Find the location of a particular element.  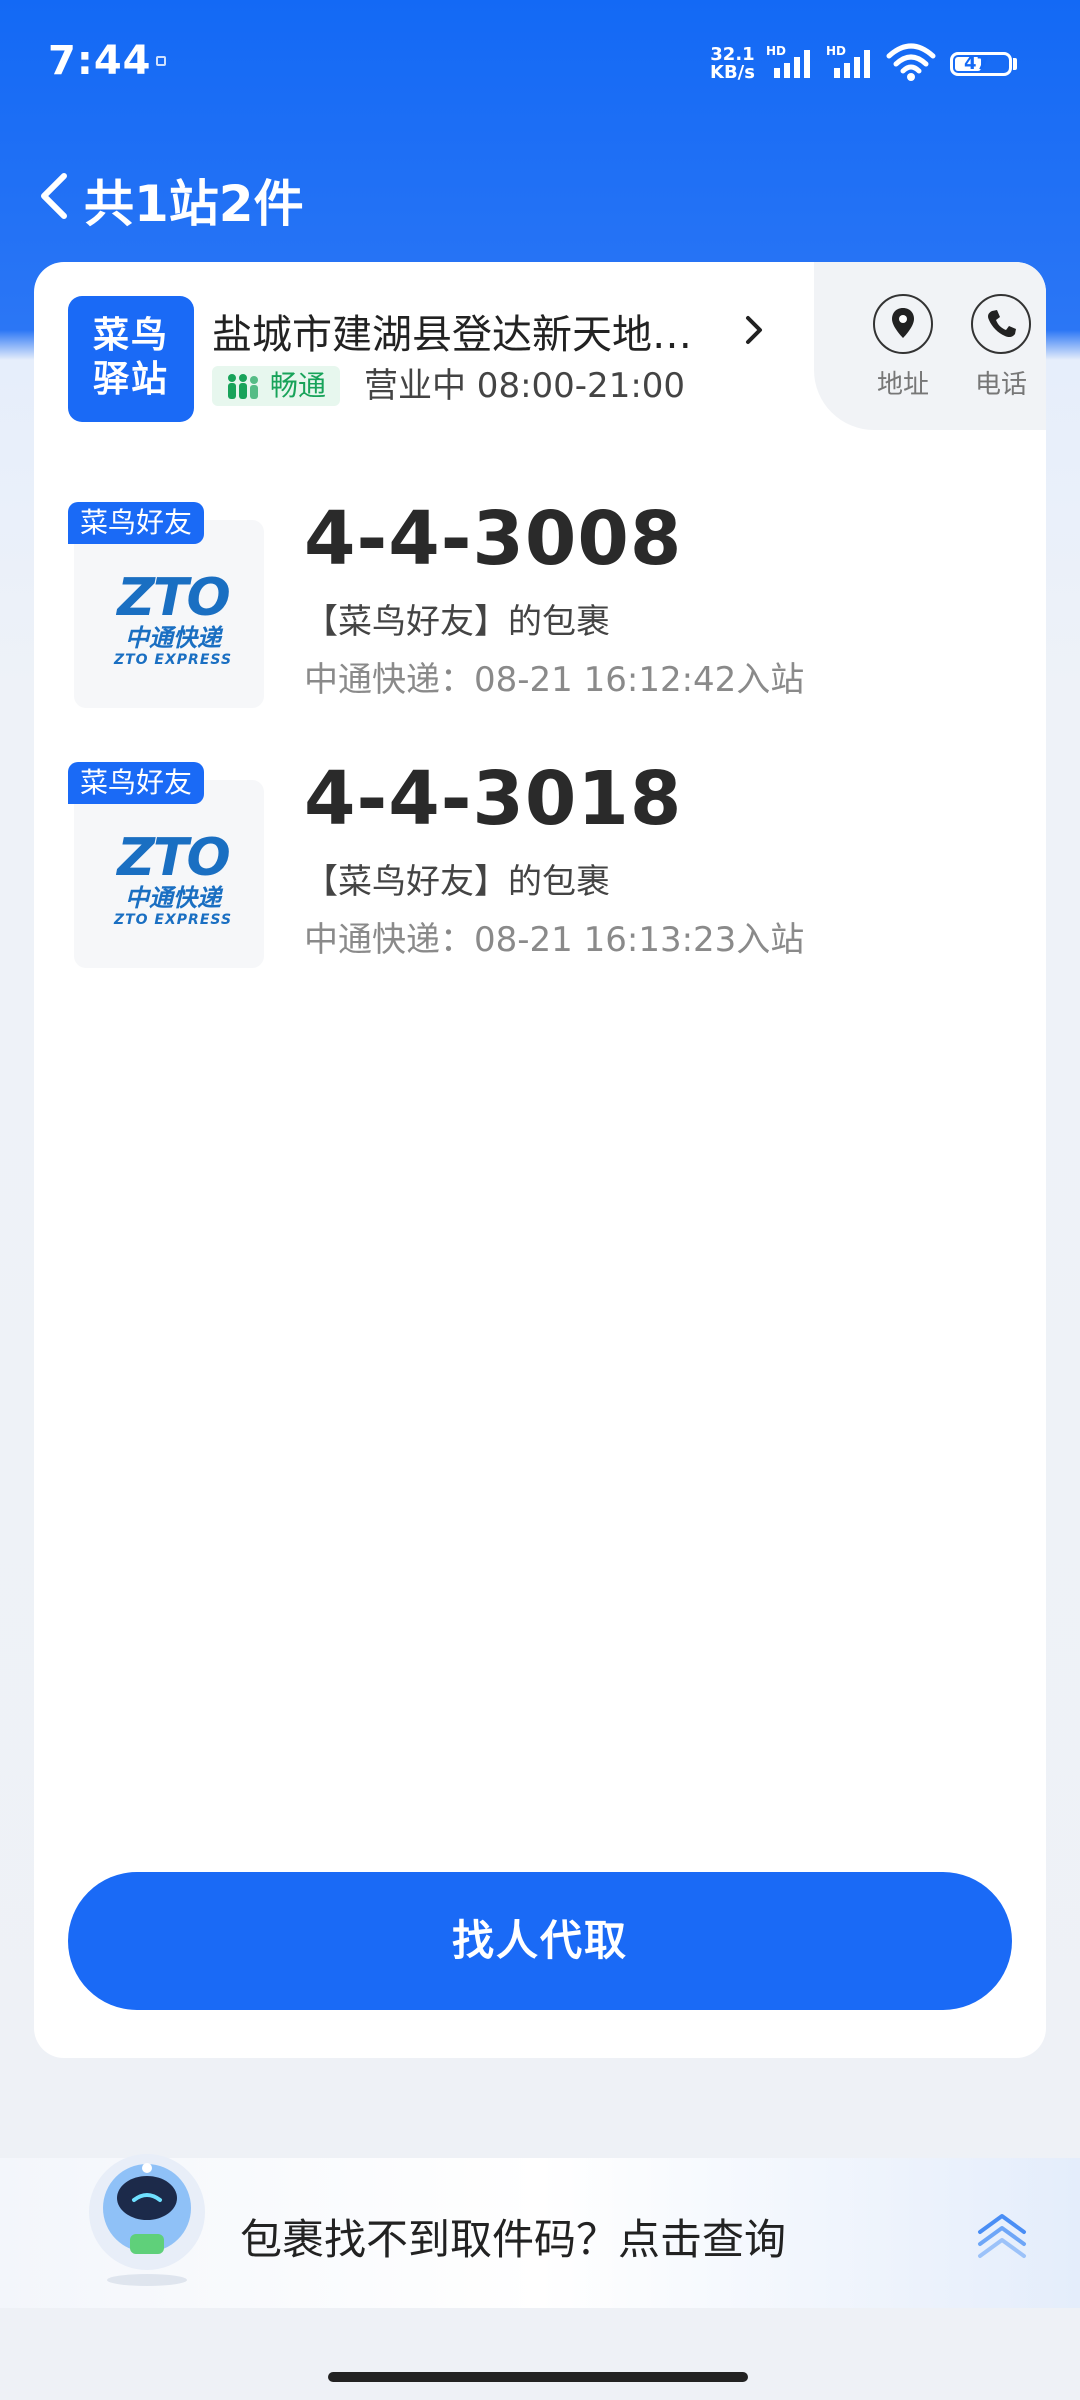

phone-button: 电话 is located at coordinates (1001, 354).